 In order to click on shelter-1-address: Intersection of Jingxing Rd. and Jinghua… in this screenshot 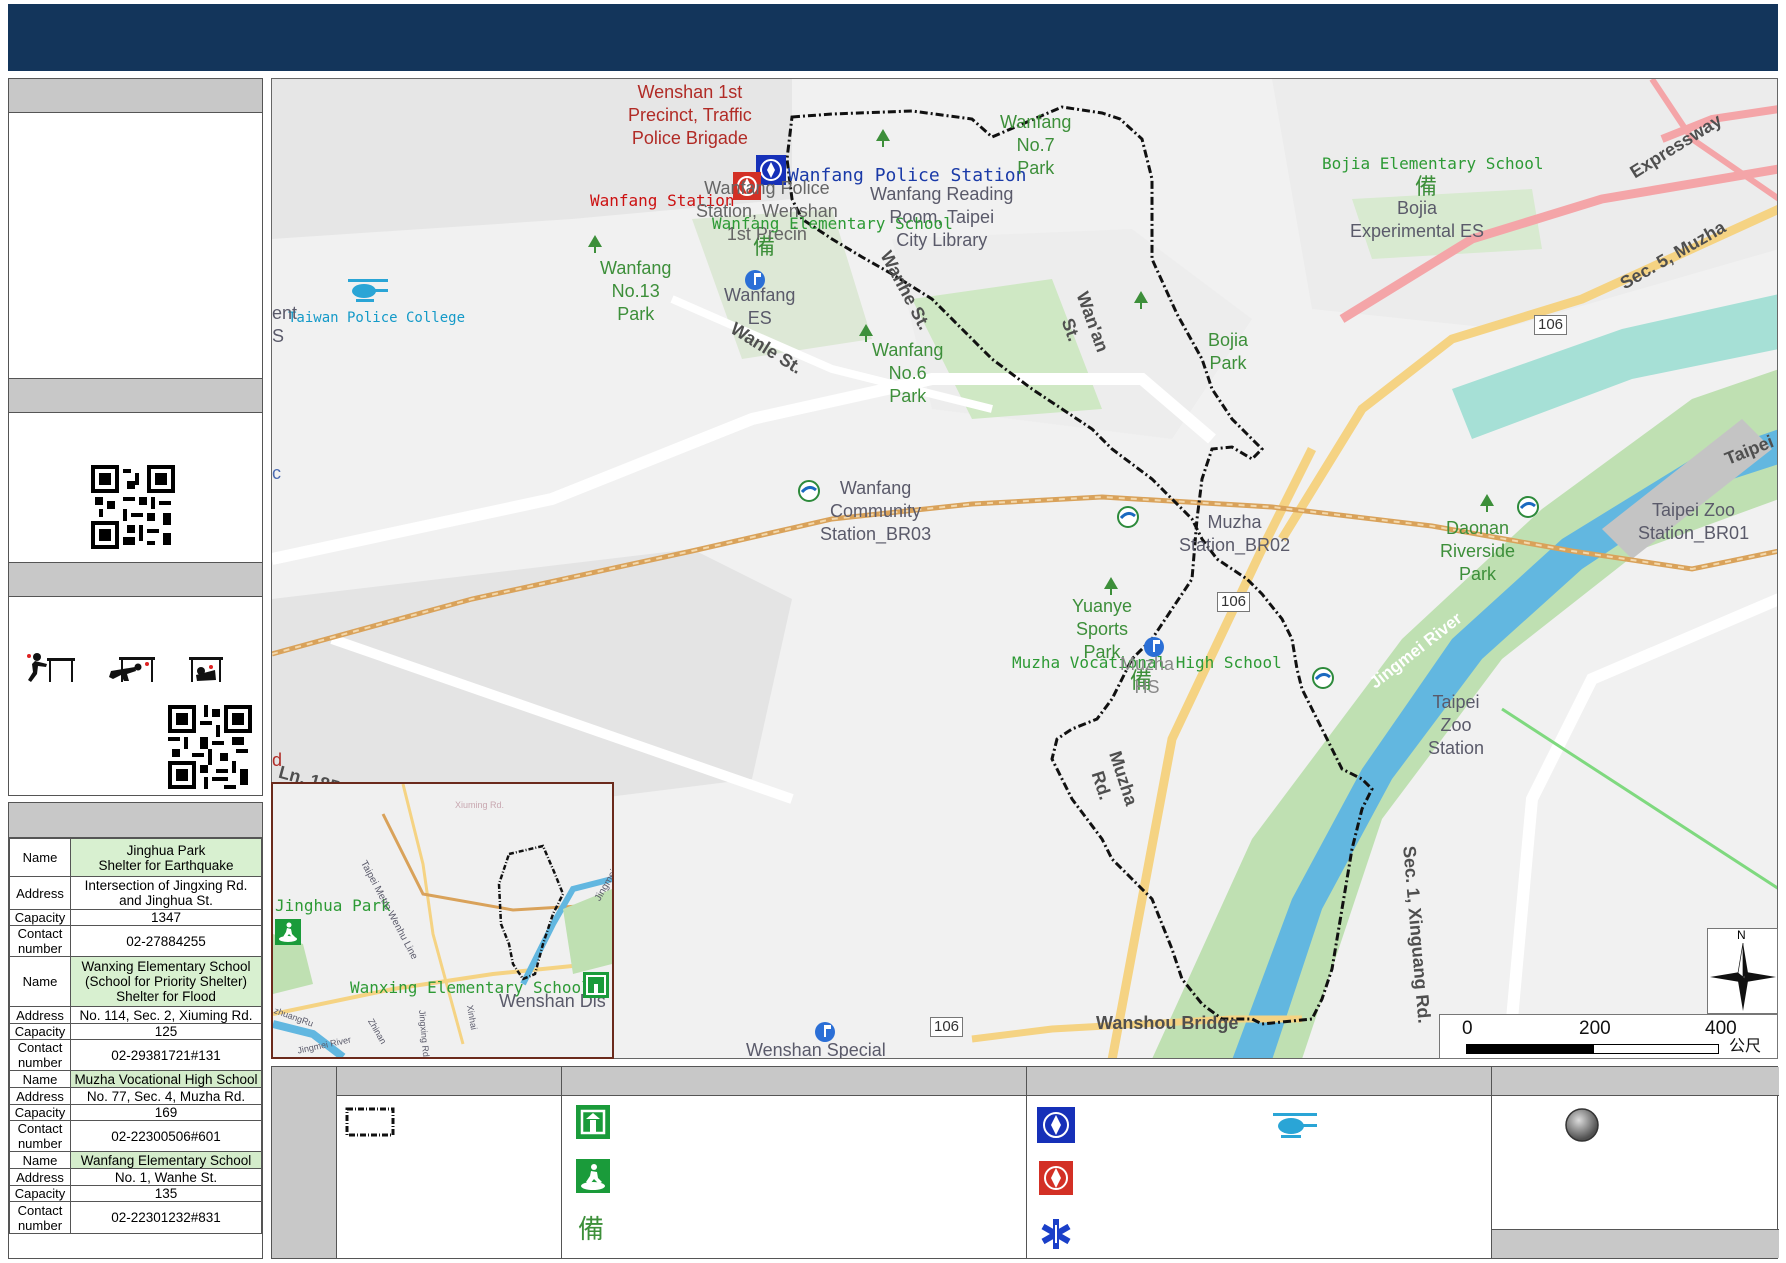, I will do `click(166, 893)`.